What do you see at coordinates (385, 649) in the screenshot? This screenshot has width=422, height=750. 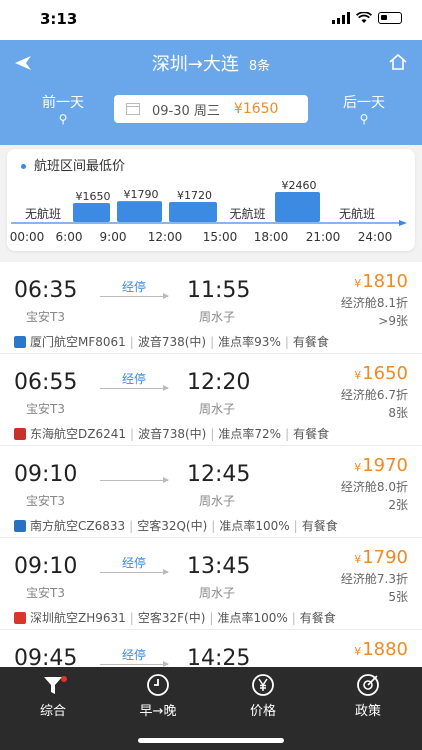 I see `price-value: 1880` at bounding box center [385, 649].